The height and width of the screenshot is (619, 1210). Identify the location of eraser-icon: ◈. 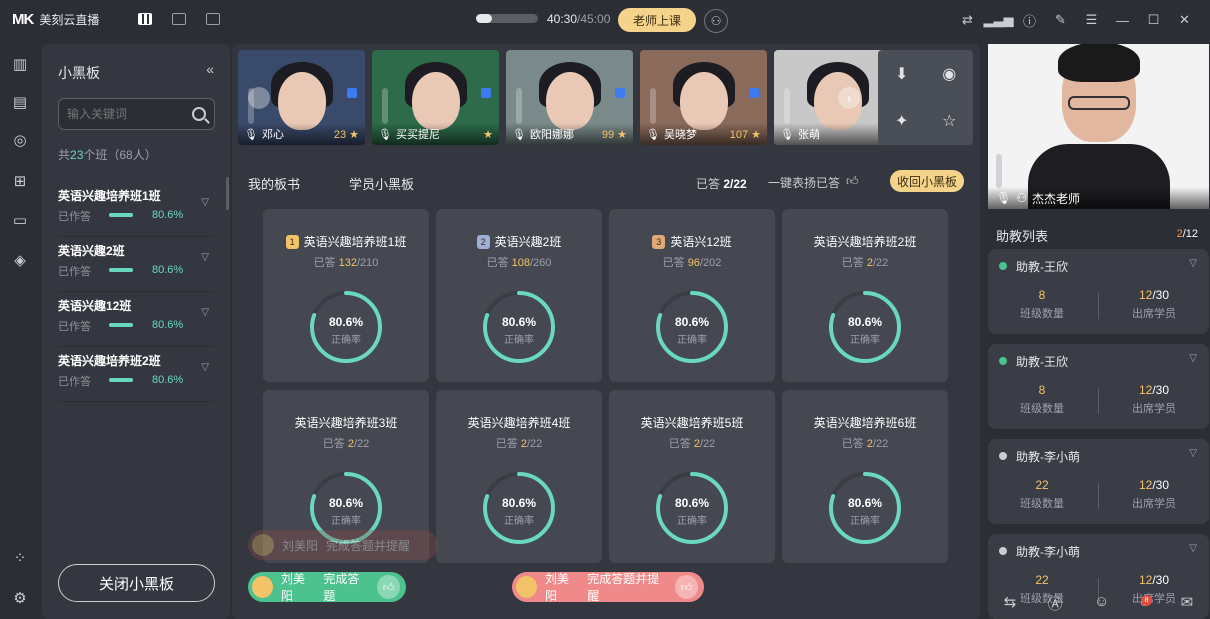
(20, 260).